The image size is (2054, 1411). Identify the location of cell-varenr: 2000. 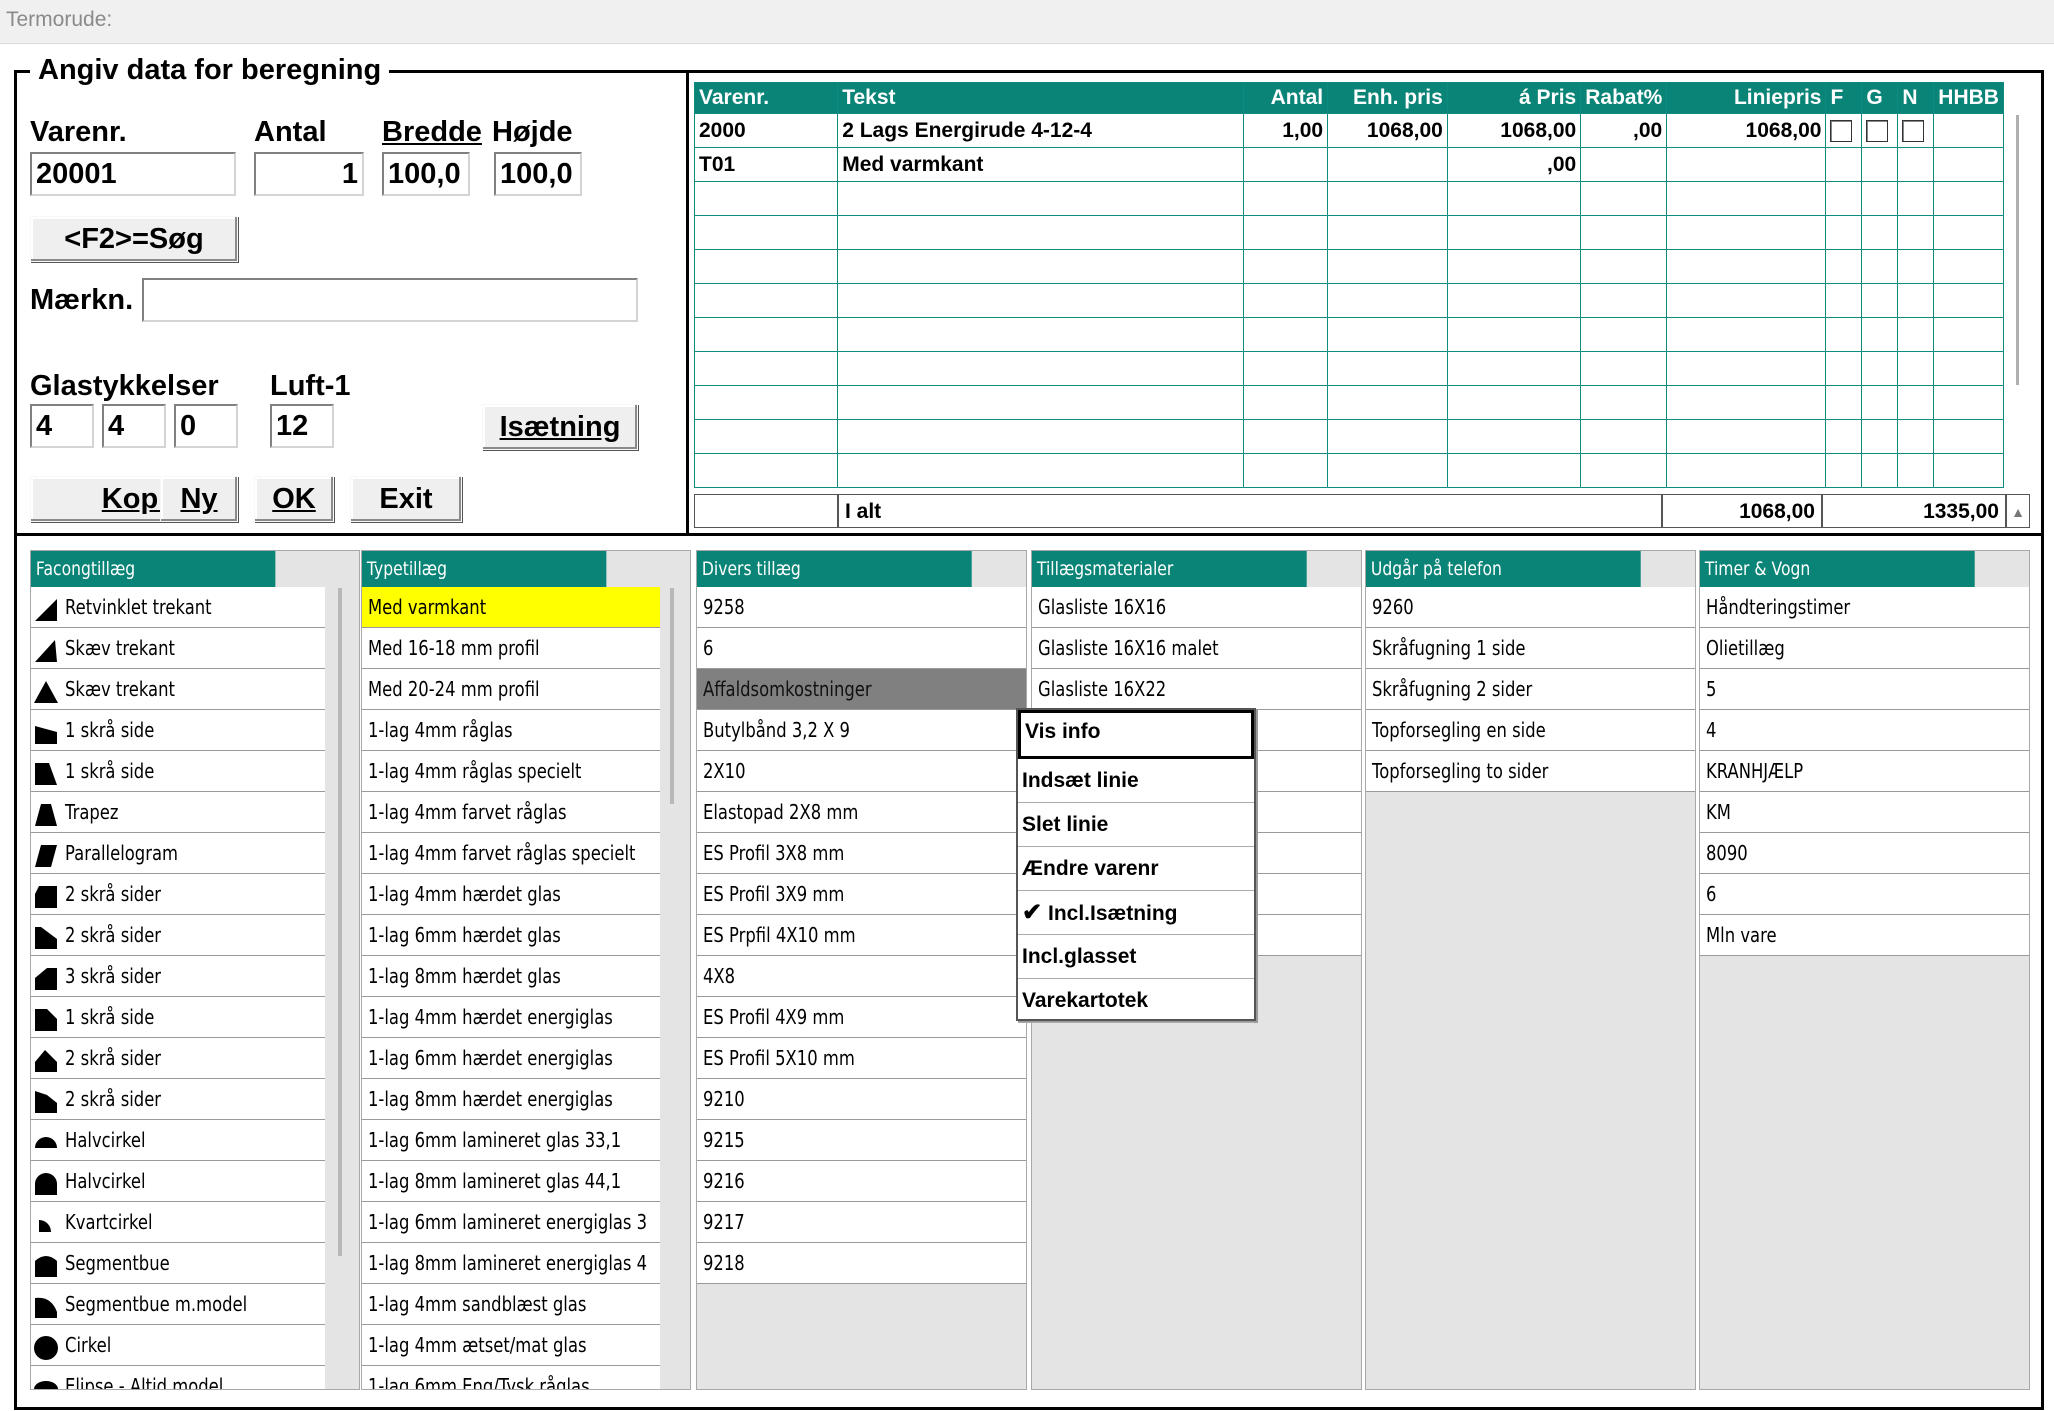
(766, 130).